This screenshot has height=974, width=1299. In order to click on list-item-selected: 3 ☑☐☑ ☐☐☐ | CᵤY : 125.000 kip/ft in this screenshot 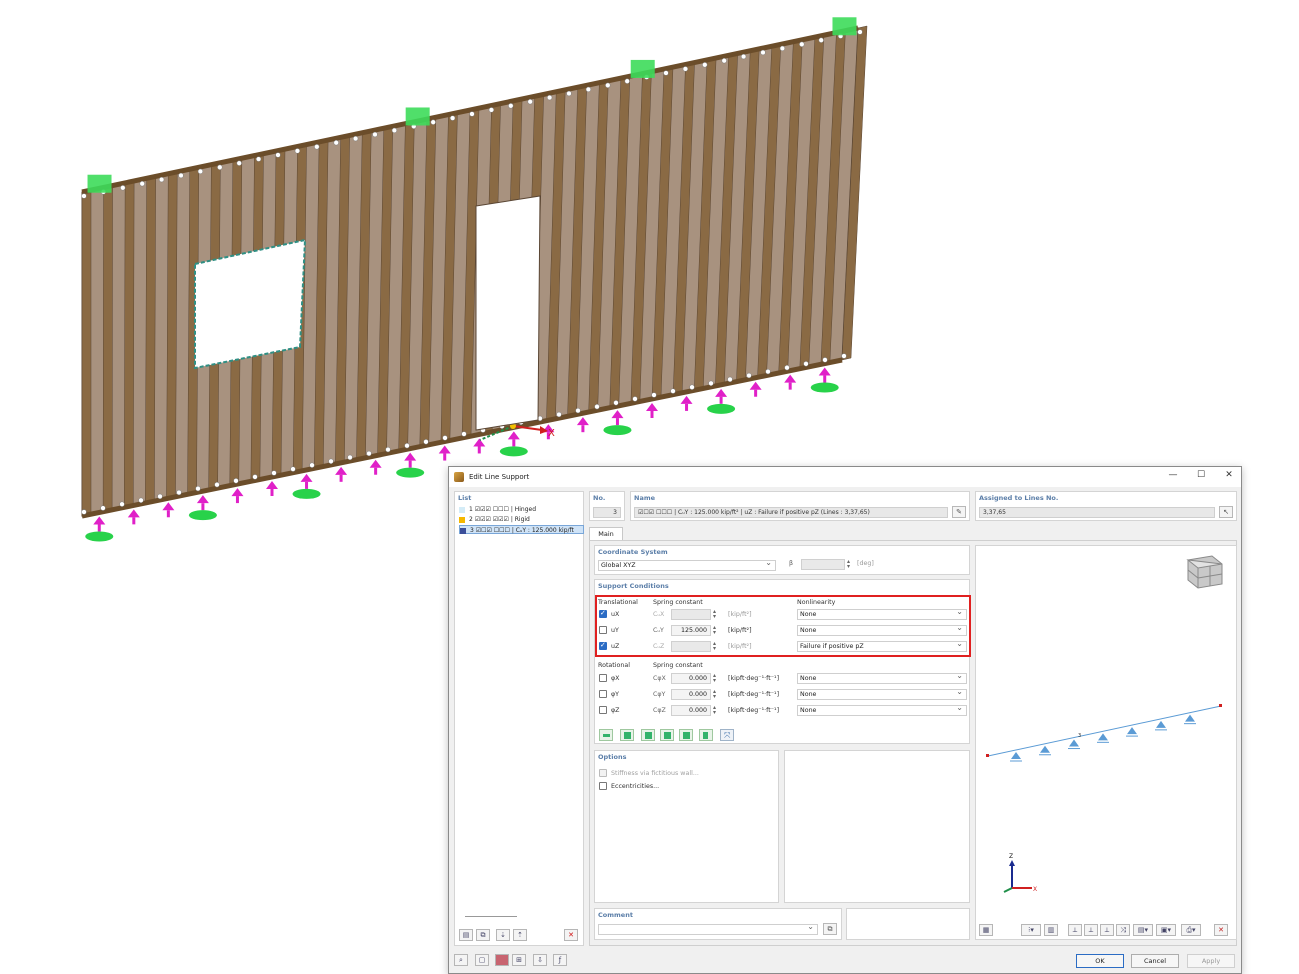, I will do `click(521, 529)`.